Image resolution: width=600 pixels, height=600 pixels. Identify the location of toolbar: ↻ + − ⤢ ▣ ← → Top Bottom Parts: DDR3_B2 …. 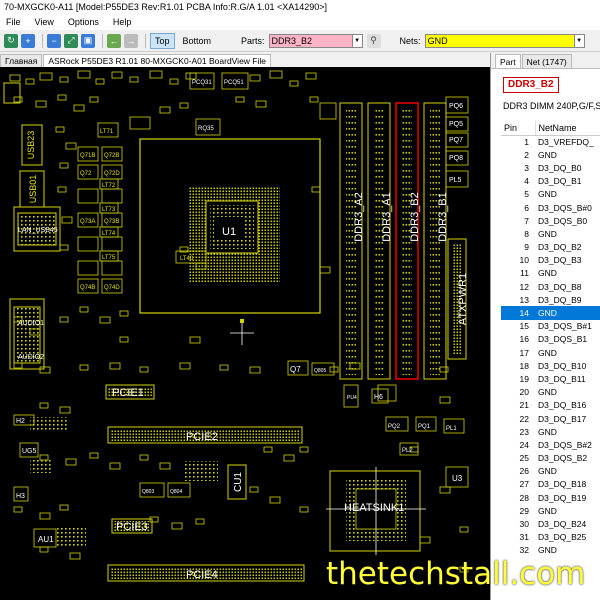
(300, 41).